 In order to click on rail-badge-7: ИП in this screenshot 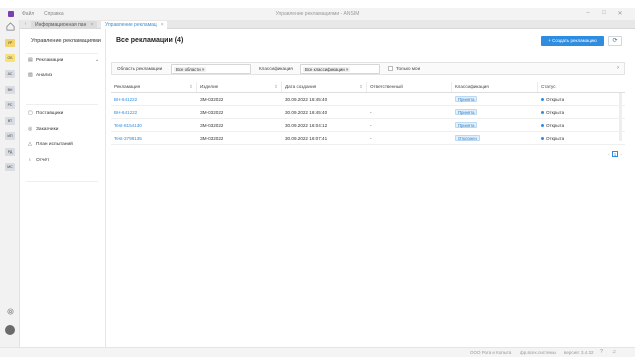, I will do `click(10, 136)`.